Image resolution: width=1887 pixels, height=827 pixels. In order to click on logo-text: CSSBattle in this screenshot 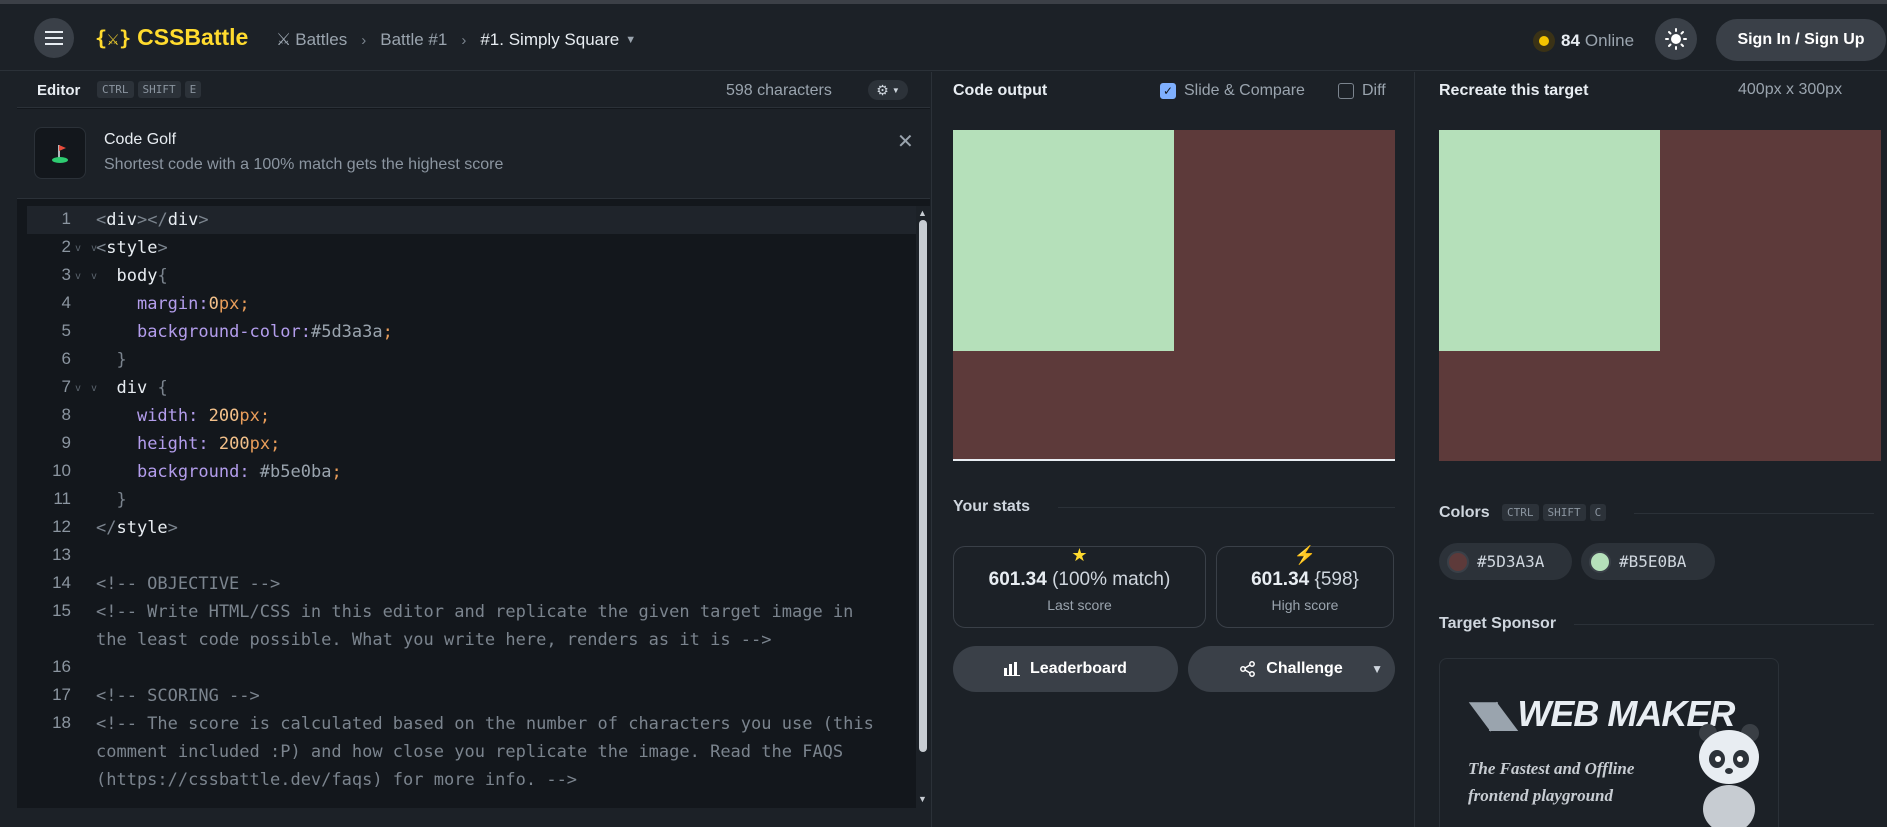, I will do `click(193, 37)`.